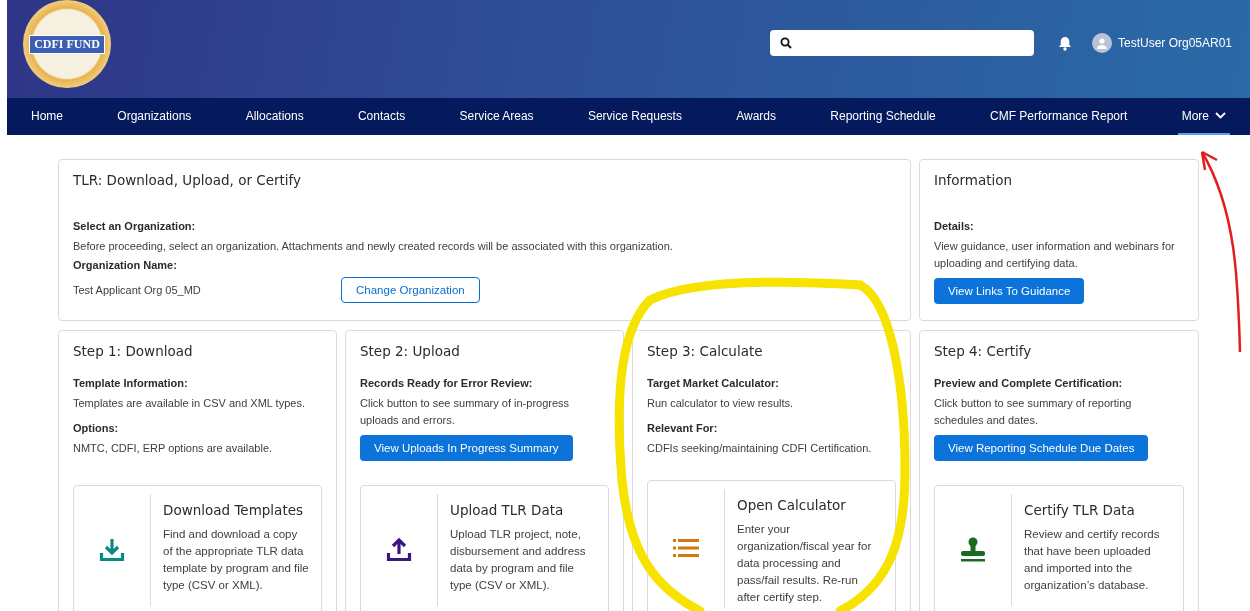  Describe the element at coordinates (188, 180) in the screenshot. I see `card-title: TLR: Download, Upload, or Certify` at that location.